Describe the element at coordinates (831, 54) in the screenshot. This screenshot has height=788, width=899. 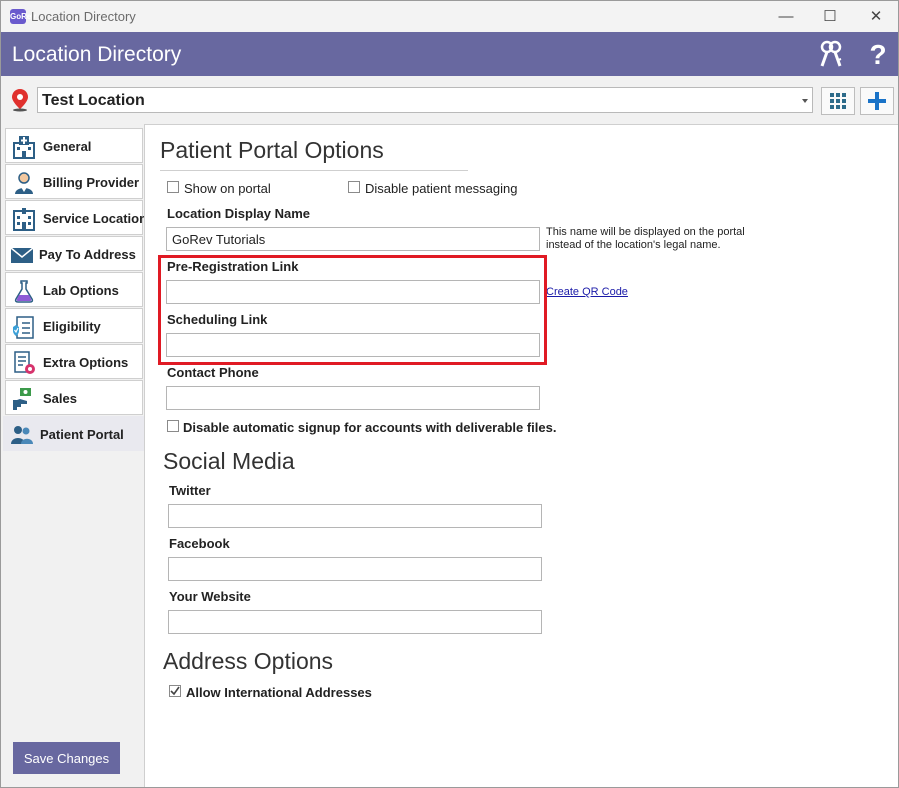
I see `keys-icon` at that location.